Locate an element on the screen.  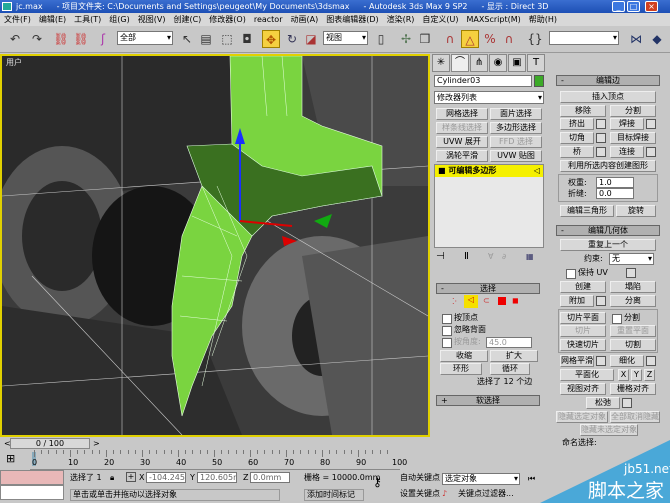
y-coordinate-field: 120.605mr is located at coordinates (217, 477).